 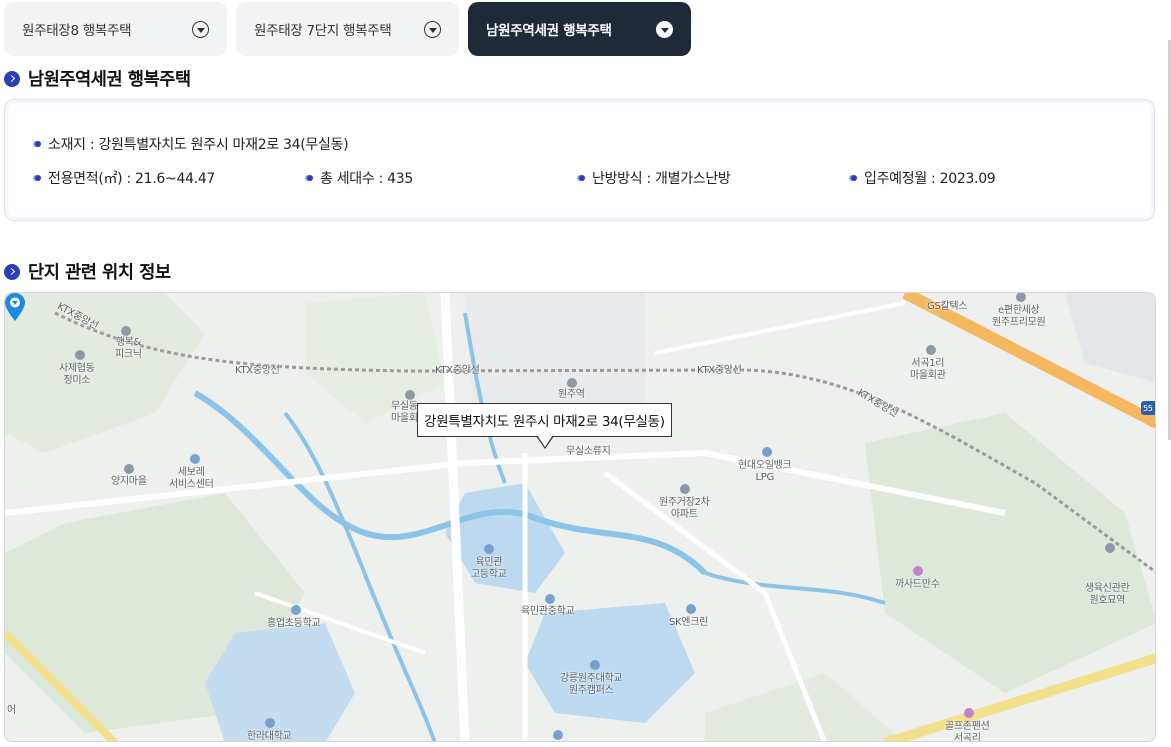 What do you see at coordinates (917, 584) in the screenshot?
I see `map-label-kkasade: 까사드만수` at bounding box center [917, 584].